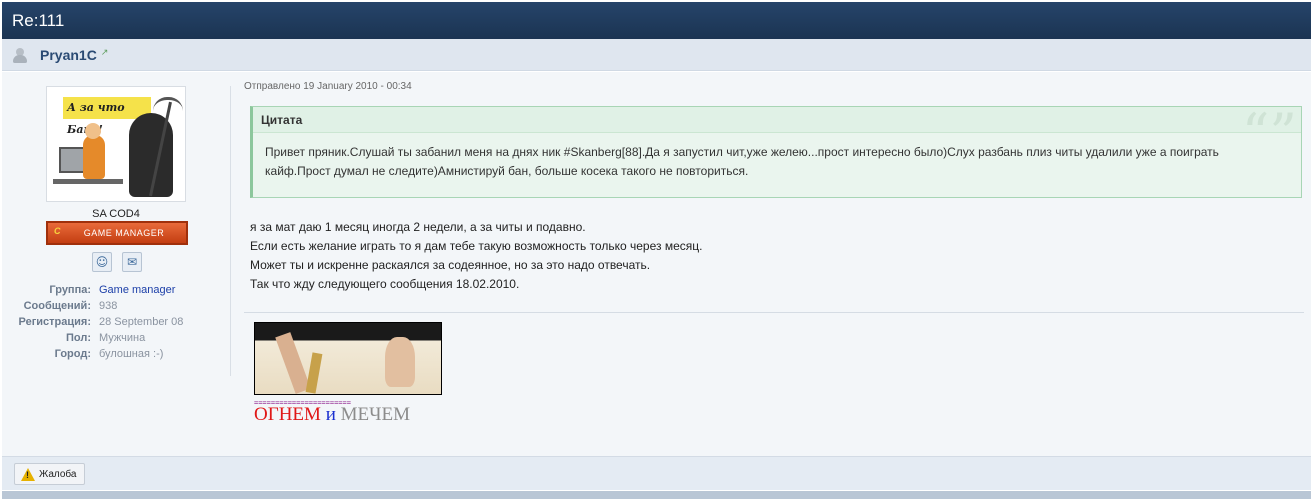 The image size is (1313, 499). Describe the element at coordinates (656, 473) in the screenshot. I see `post-footer: ! Жалоба` at that location.